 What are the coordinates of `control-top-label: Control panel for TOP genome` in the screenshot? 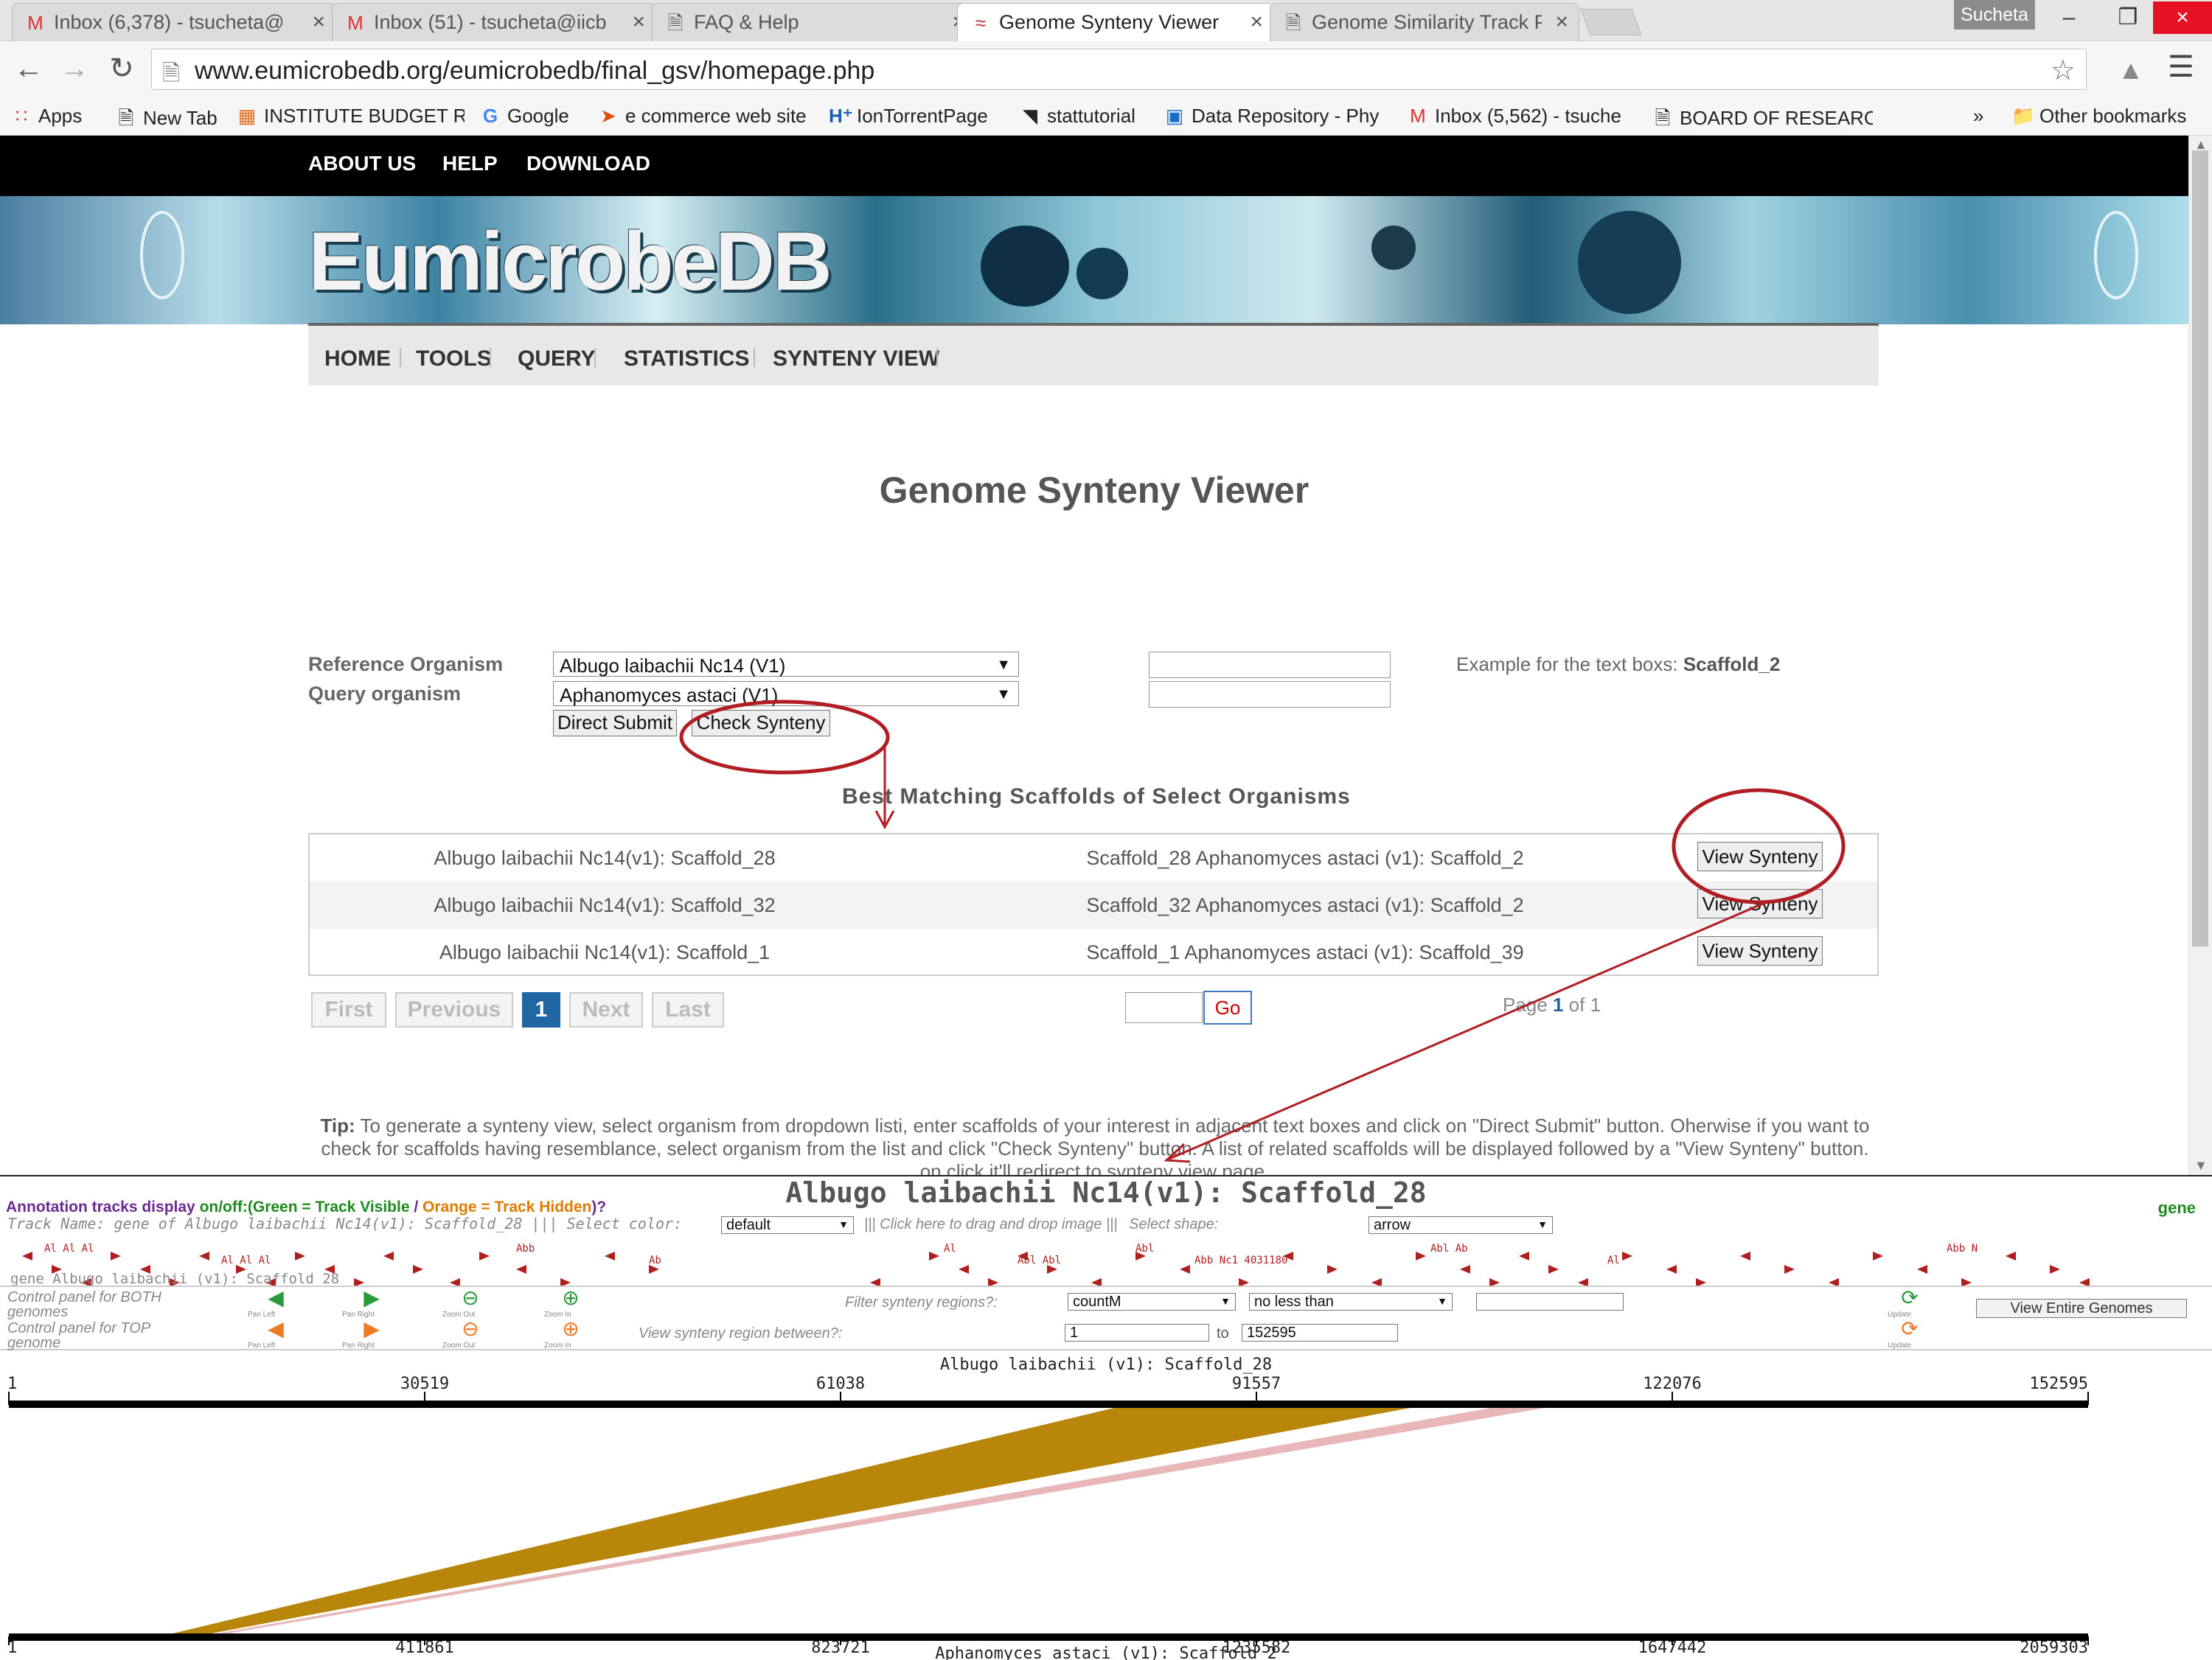 It's located at (78, 1335).